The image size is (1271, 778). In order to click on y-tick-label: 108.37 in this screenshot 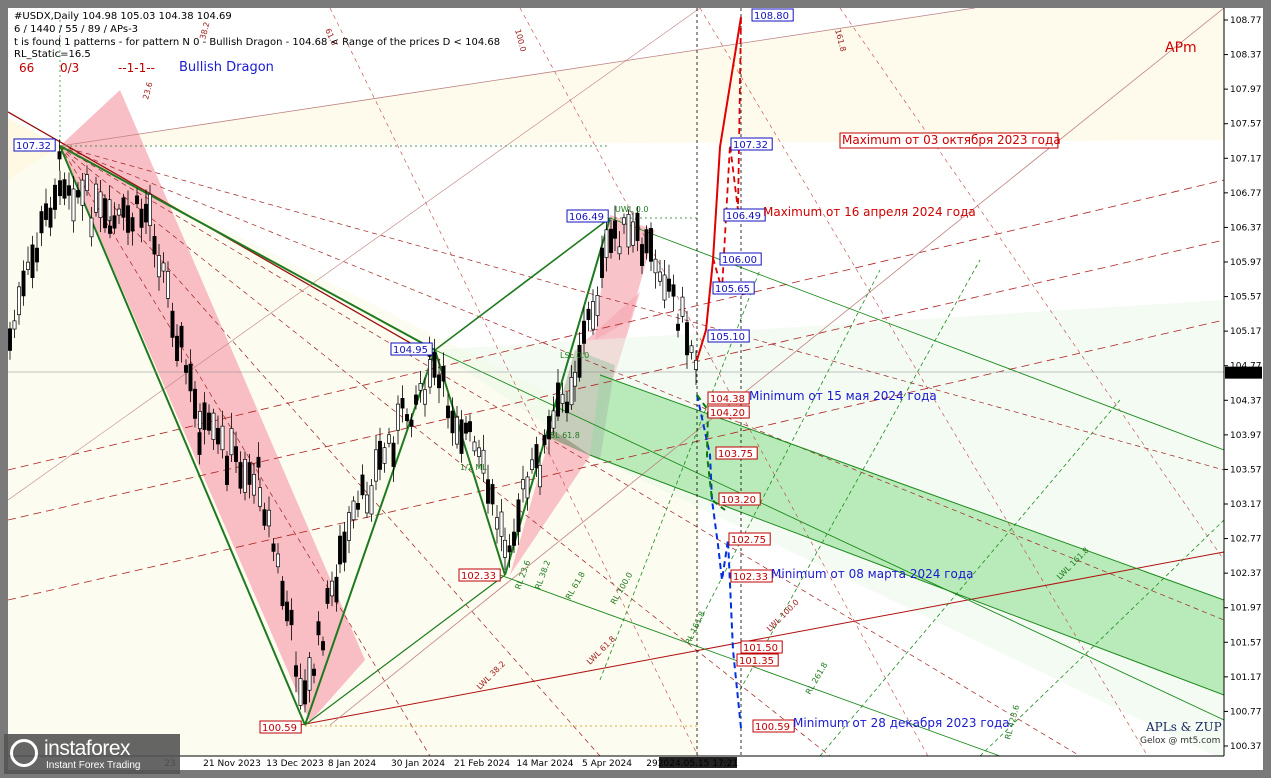, I will do `click(1246, 56)`.